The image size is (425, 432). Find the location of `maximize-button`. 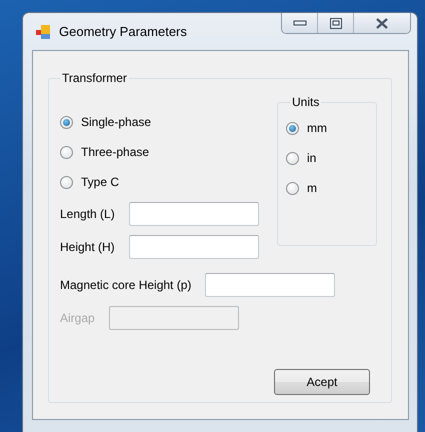

maximize-button is located at coordinates (336, 23).